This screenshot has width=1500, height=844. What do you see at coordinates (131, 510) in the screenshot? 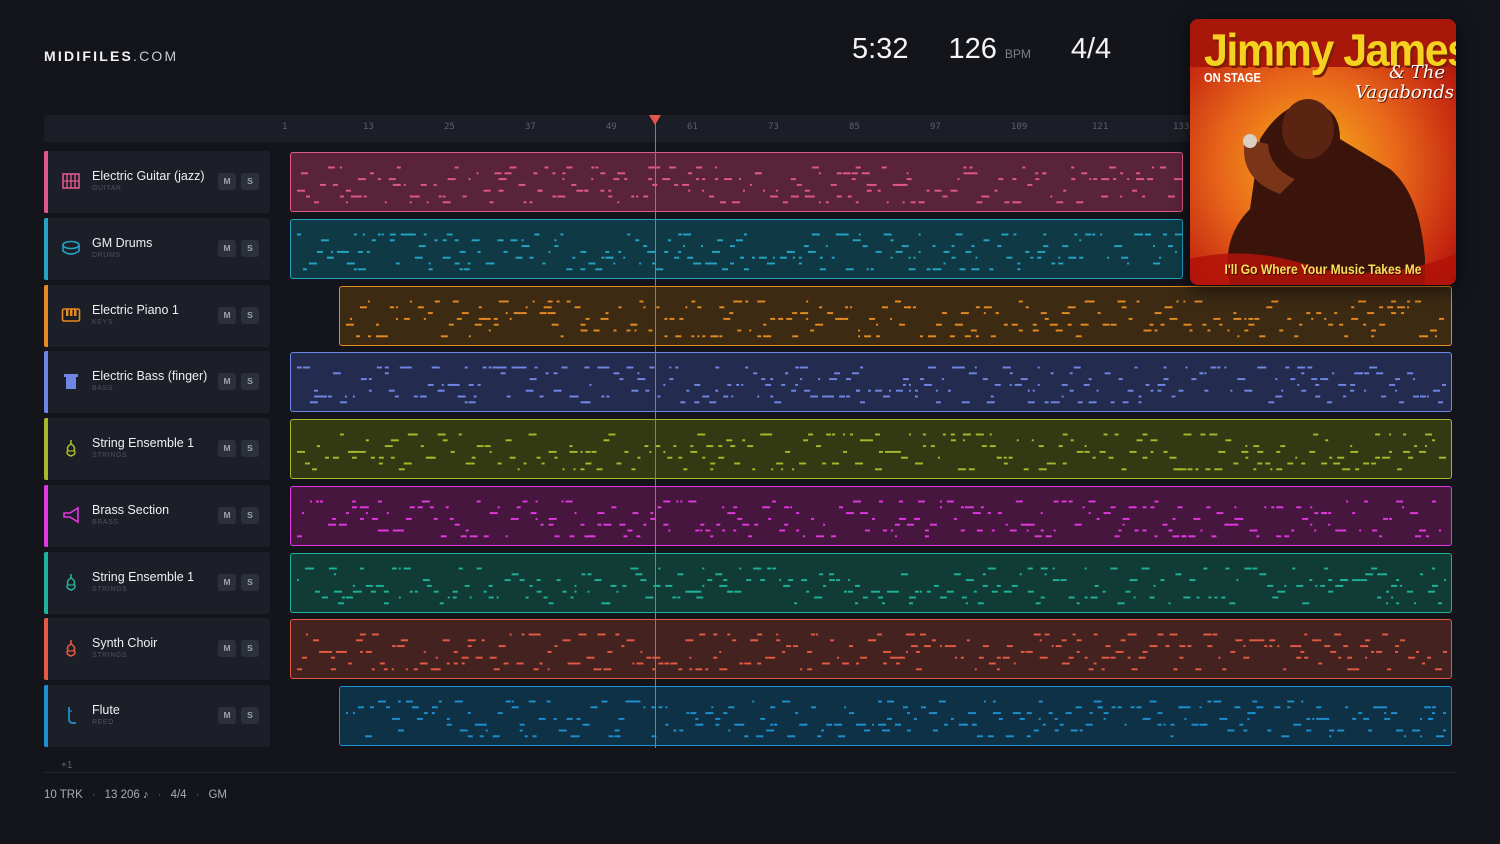
I see `track-name: Brass Section` at bounding box center [131, 510].